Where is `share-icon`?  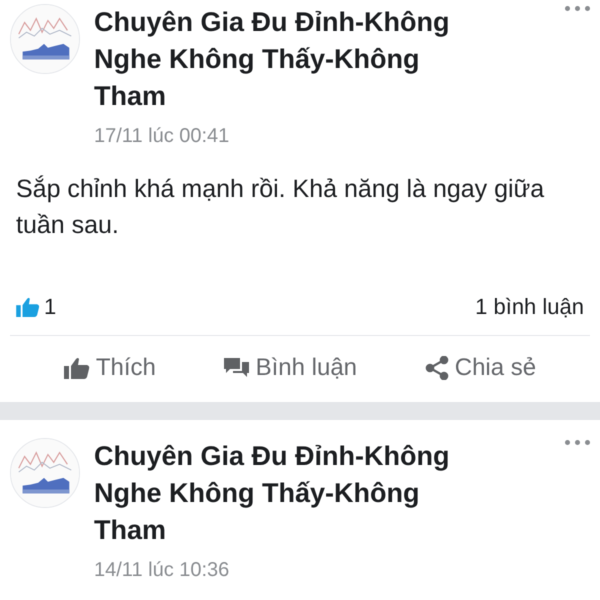
share-icon is located at coordinates (436, 368).